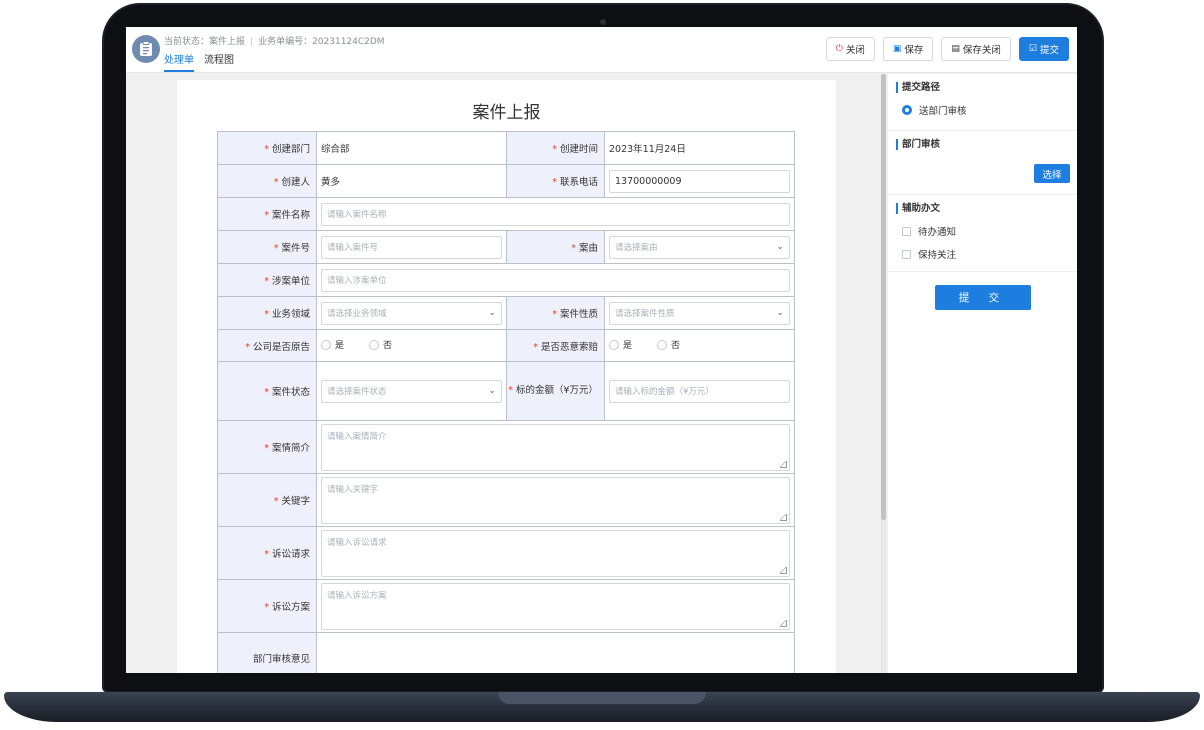 The image size is (1204, 730). I want to click on save-label: 保存, so click(914, 50).